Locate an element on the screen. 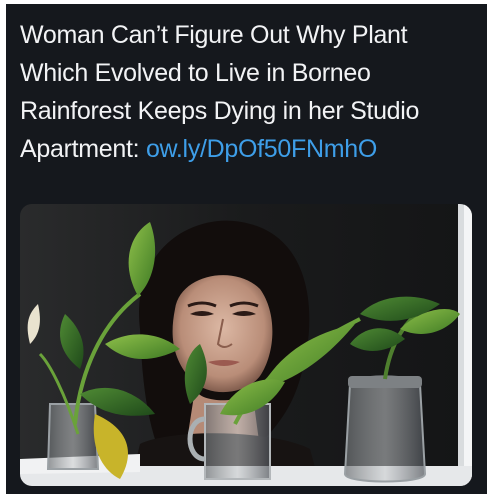  tweet-link: ow.ly/DpOf50FNmhO is located at coordinates (261, 149).